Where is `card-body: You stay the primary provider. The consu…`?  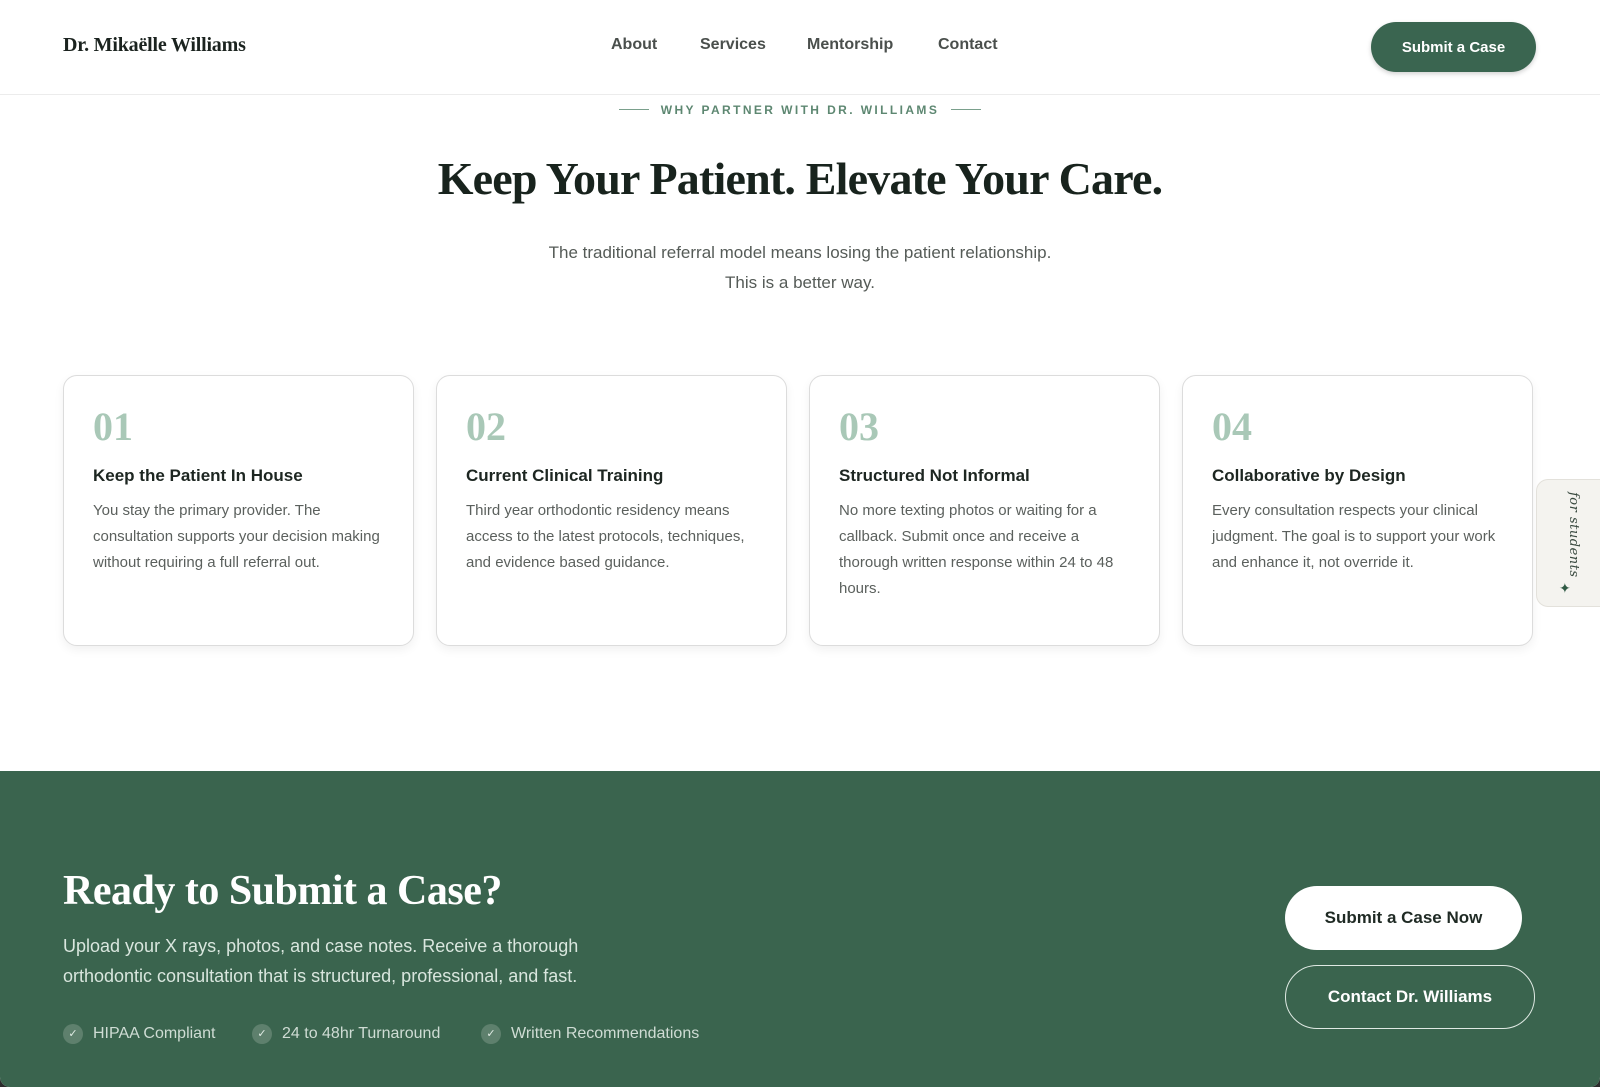
card-body: You stay the primary provider. The consu… is located at coordinates (236, 536).